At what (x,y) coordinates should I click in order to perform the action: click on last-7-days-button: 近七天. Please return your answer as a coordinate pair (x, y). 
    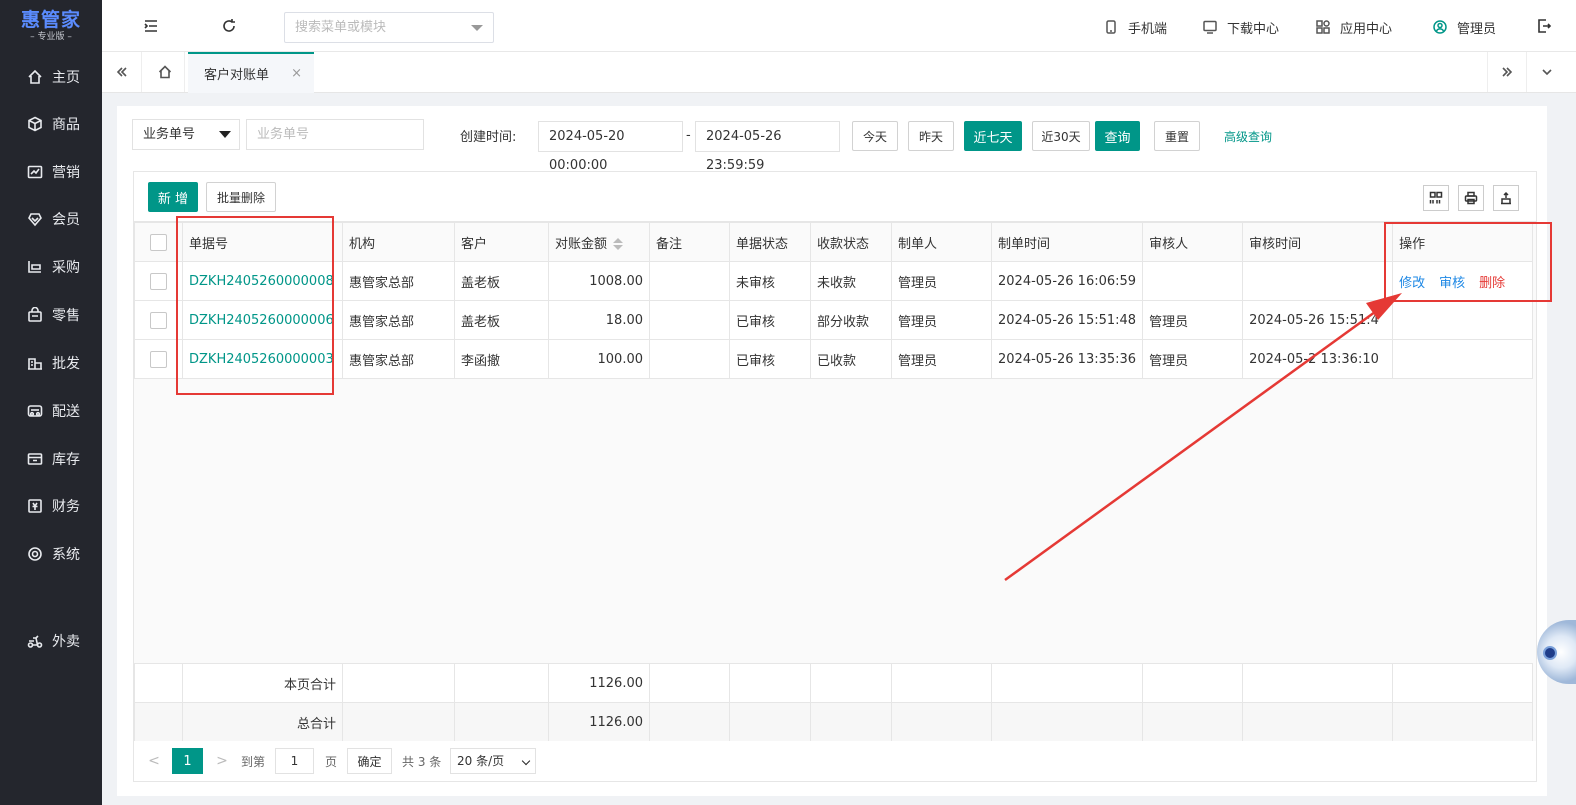
    Looking at the image, I should click on (993, 136).